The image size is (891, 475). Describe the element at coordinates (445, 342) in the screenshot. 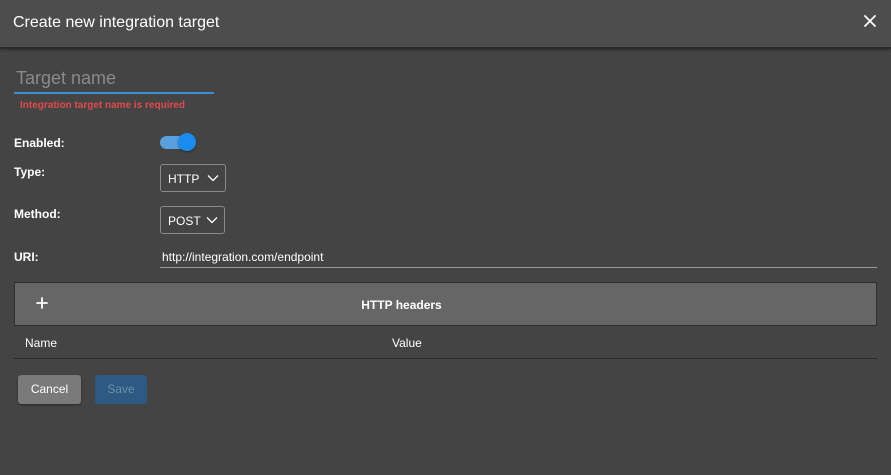

I see `http-headers-table: Name Value` at that location.